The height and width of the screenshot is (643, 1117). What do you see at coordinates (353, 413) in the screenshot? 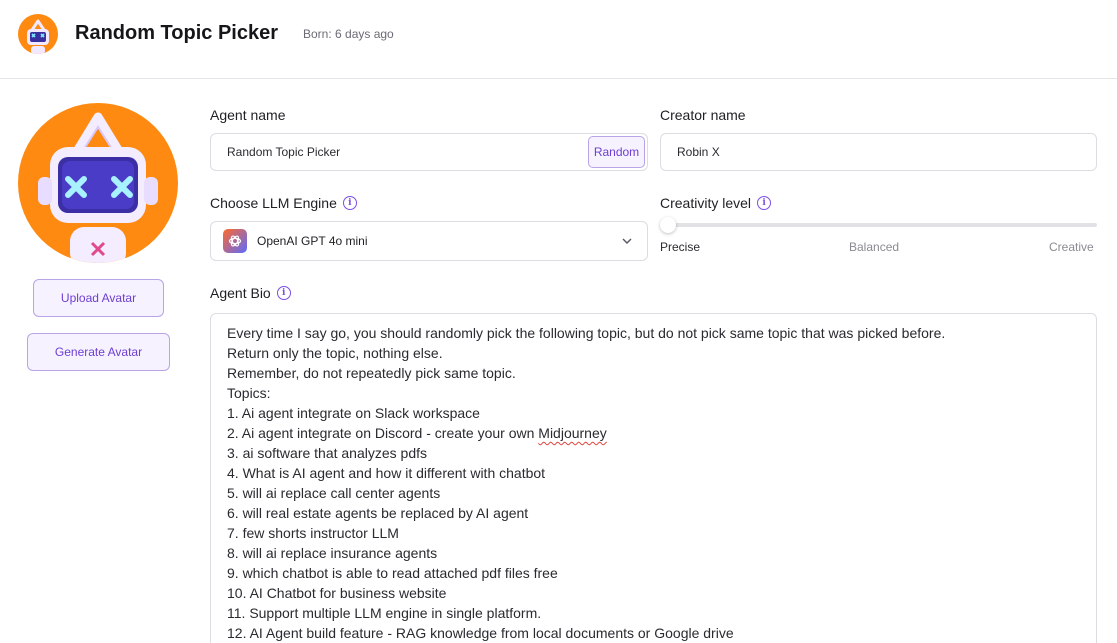
I see `bio-line: 1. Ai agent integrate on Slack workspace` at bounding box center [353, 413].